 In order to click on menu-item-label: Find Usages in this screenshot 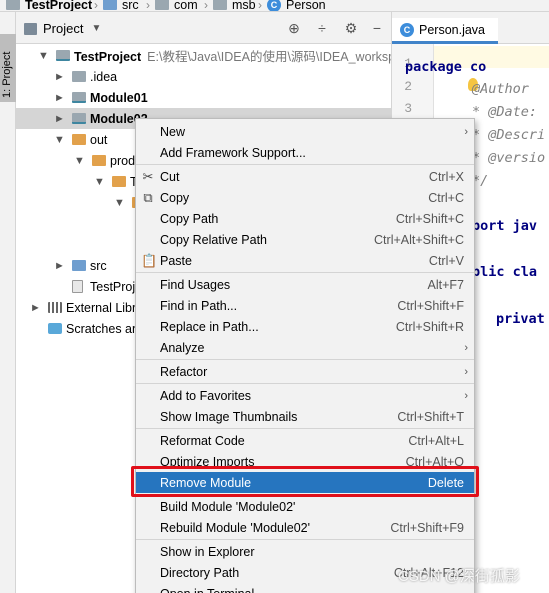, I will do `click(195, 284)`.